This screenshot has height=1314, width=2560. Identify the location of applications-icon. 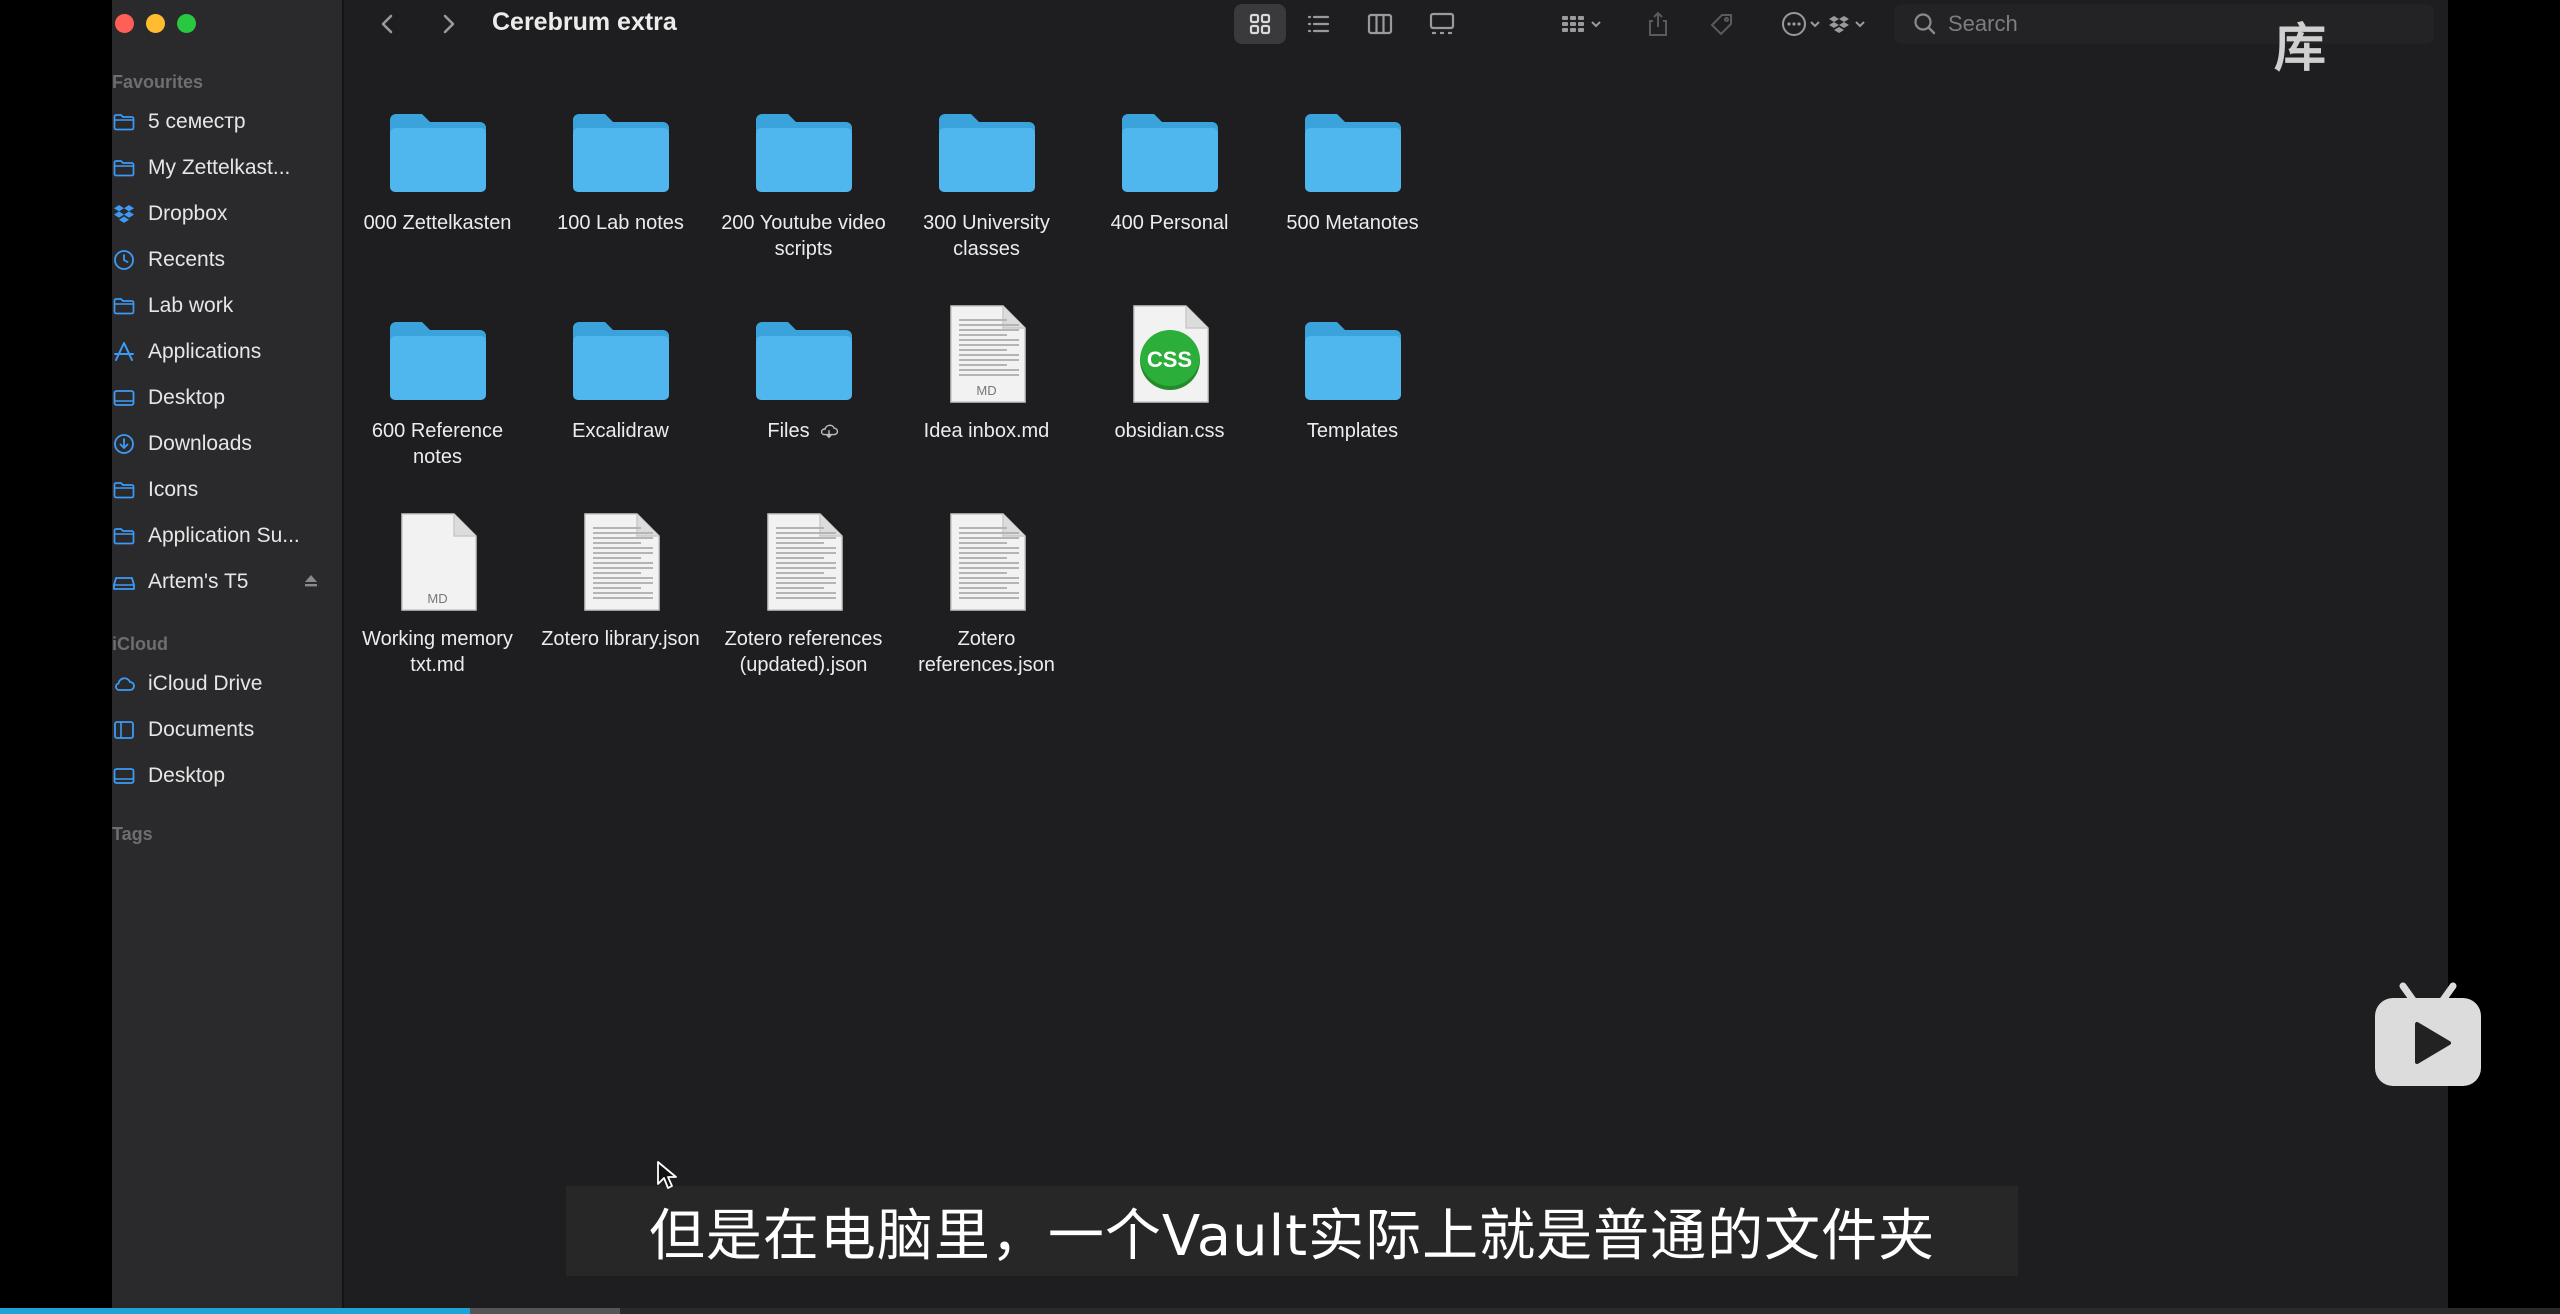
(124, 352).